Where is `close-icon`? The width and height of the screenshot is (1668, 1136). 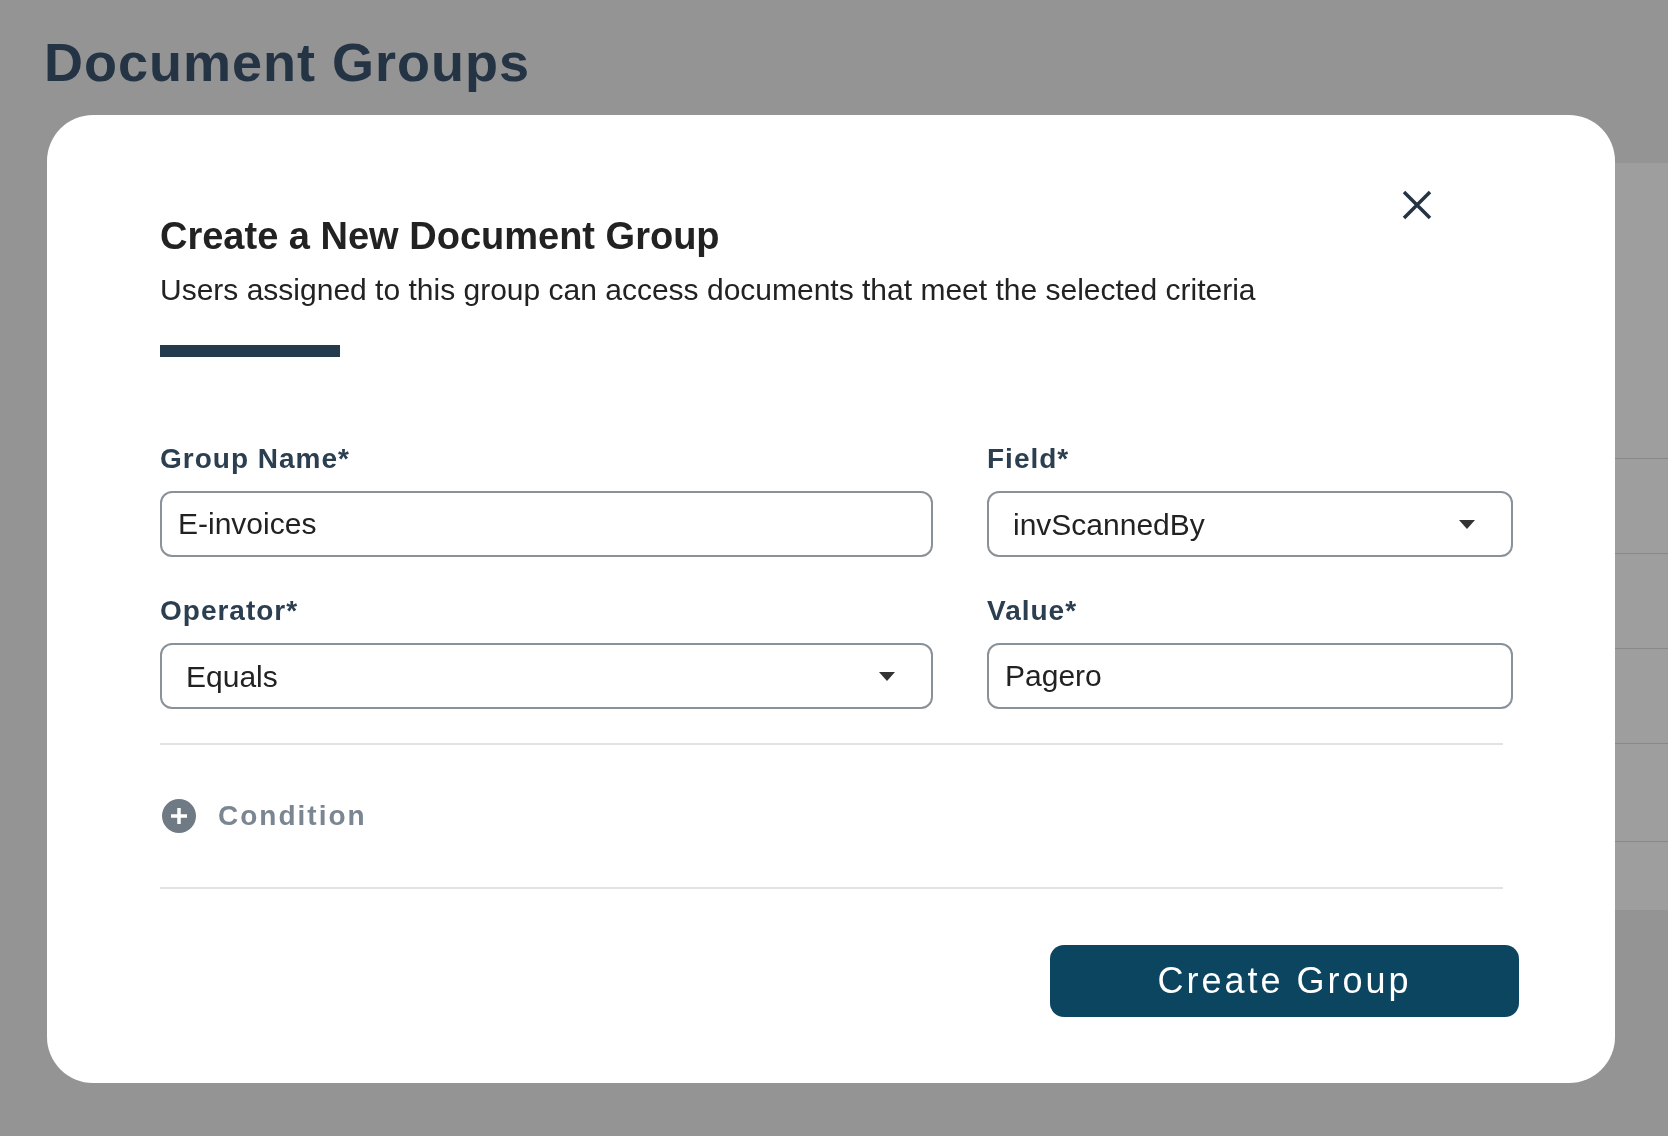
close-icon is located at coordinates (1417, 205).